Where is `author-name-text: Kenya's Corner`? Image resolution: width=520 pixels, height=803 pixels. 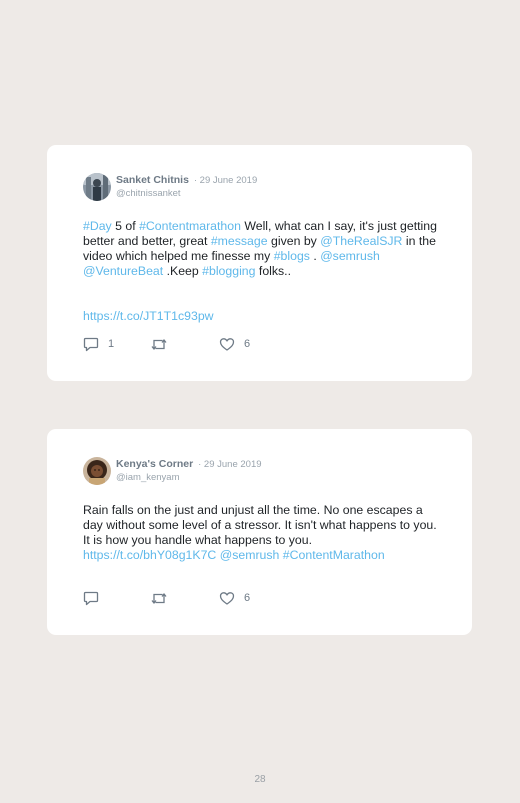
author-name-text: Kenya's Corner is located at coordinates (154, 464).